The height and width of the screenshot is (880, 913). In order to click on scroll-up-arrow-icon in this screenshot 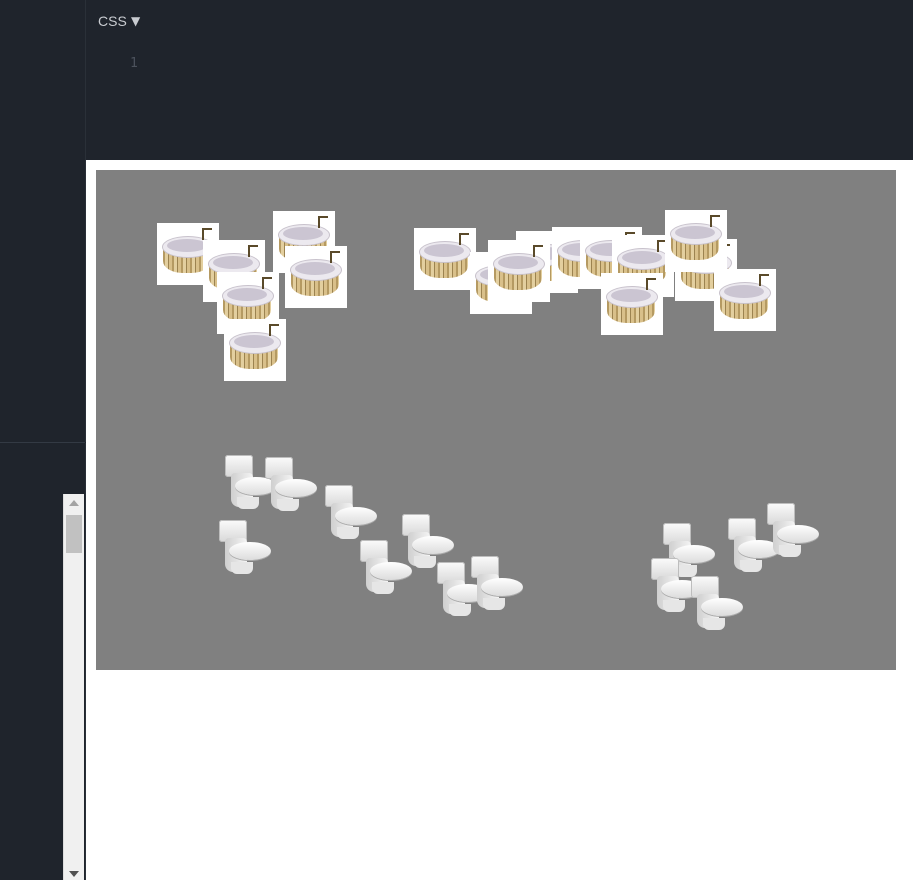, I will do `click(74, 503)`.